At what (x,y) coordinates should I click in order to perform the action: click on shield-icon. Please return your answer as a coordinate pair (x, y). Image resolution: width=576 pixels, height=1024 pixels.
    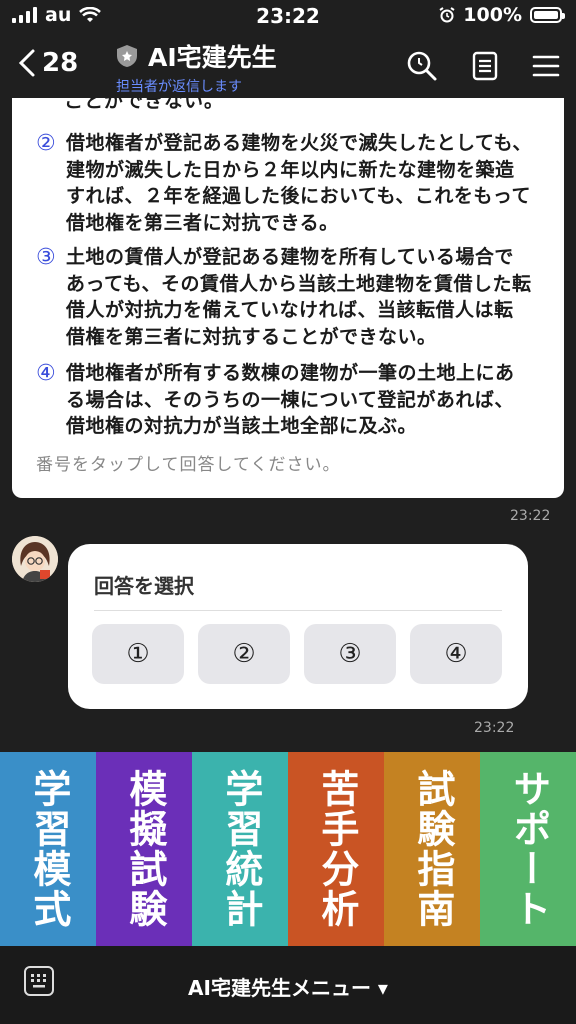
    Looking at the image, I should click on (127, 56).